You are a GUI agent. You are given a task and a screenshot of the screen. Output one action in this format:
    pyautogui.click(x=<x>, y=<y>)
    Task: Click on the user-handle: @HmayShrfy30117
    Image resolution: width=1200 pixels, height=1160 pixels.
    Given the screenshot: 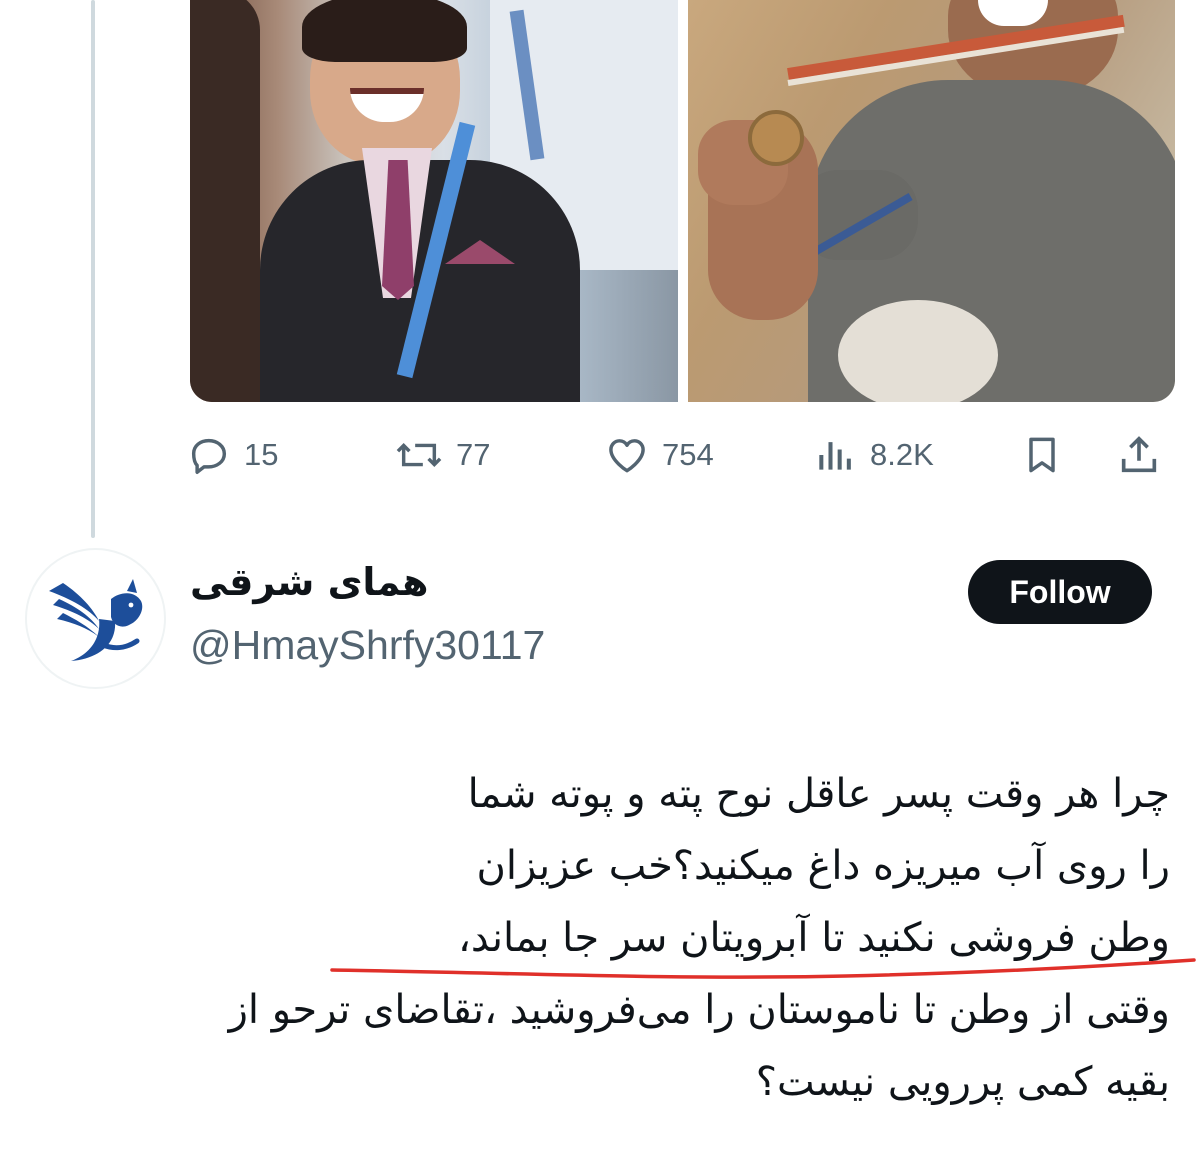 What is the action you would take?
    pyautogui.click(x=367, y=645)
    